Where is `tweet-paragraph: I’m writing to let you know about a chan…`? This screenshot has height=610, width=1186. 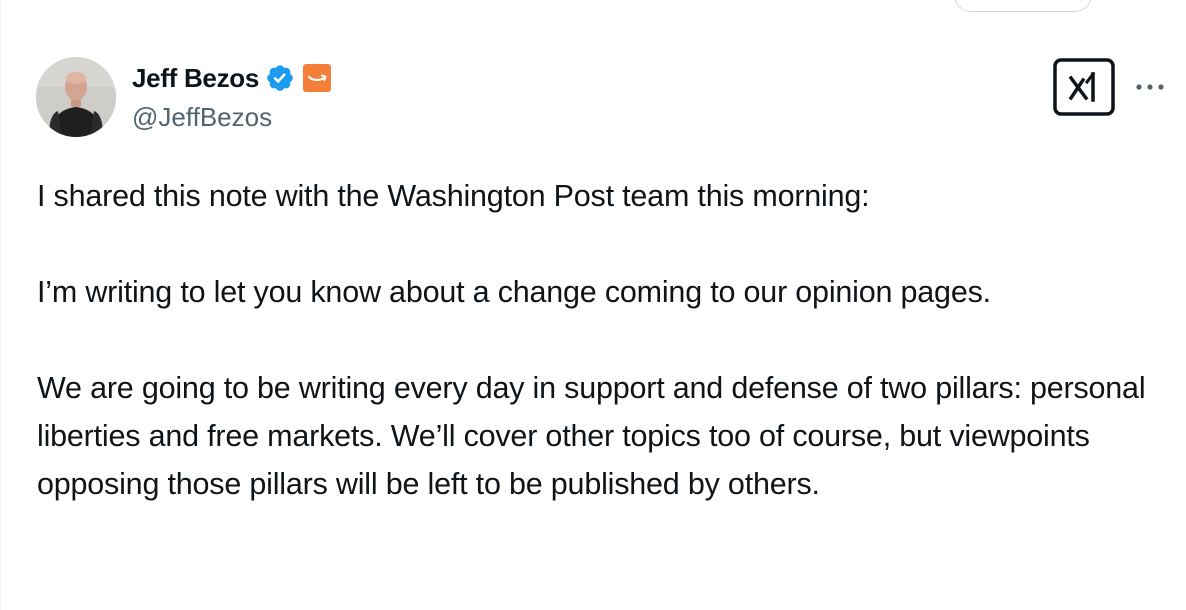 tweet-paragraph: I’m writing to let you know about a chan… is located at coordinates (514, 292).